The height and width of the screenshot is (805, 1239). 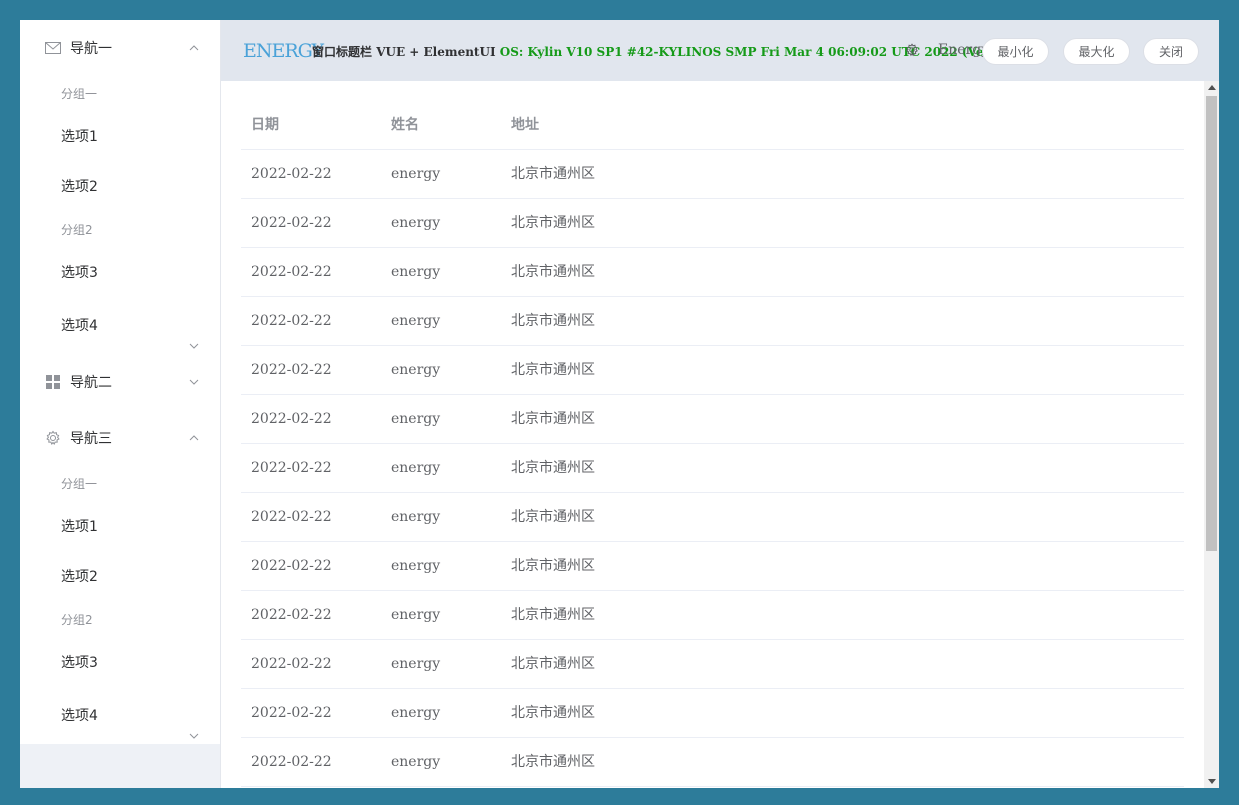 I want to click on minimize-button: 最小化, so click(x=1015, y=51).